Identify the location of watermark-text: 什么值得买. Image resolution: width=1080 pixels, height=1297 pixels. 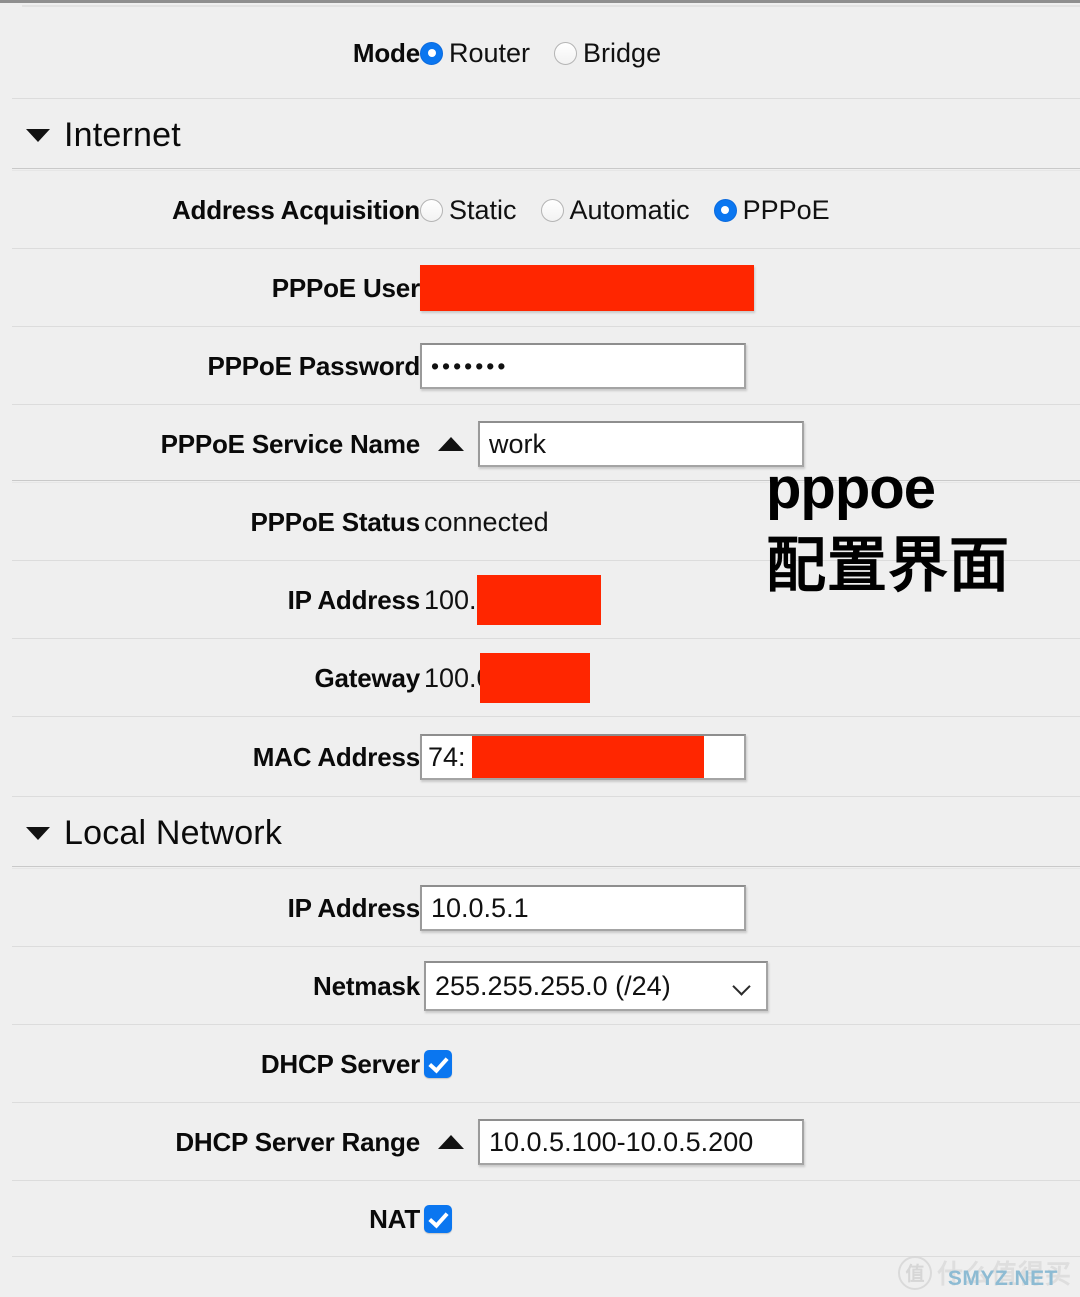
(1004, 1274).